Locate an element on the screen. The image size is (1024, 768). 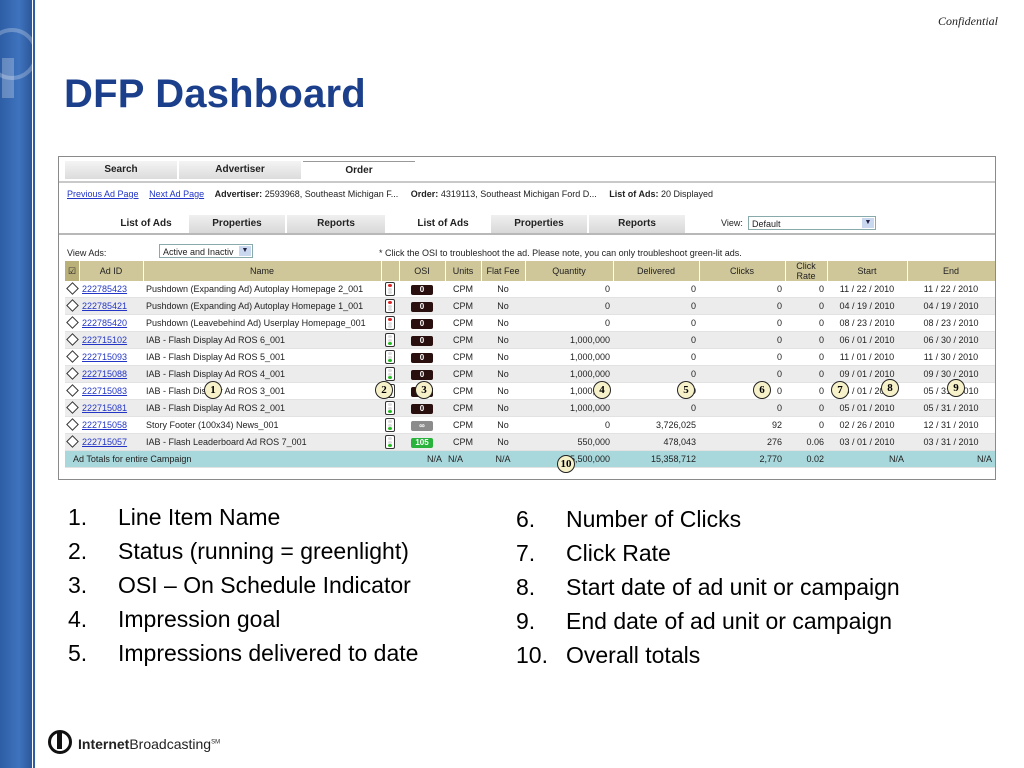
col-quantity: Quantity is located at coordinates (569, 271).